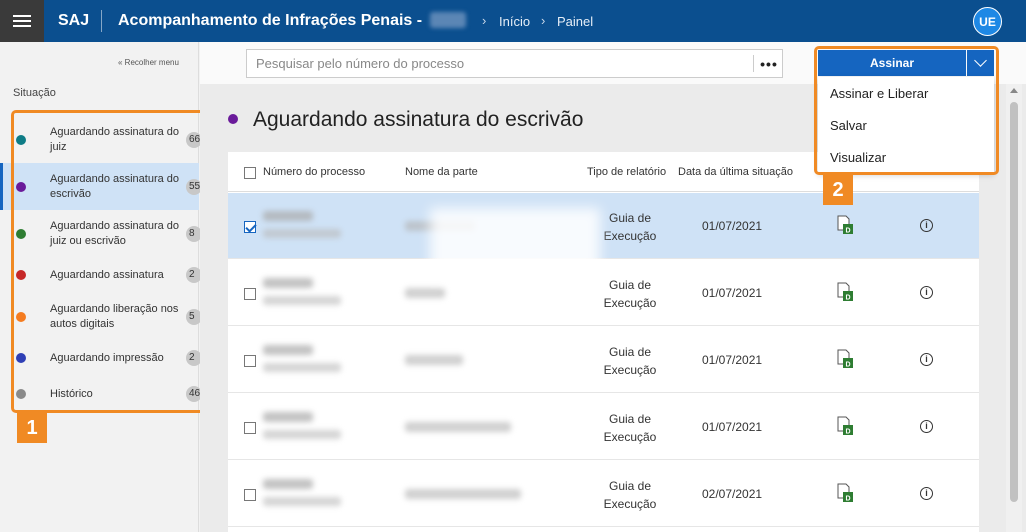 This screenshot has height=532, width=1026. Describe the element at coordinates (270, 20) in the screenshot. I see `app-title: Acompanhamento de Infrações Penais -` at that location.